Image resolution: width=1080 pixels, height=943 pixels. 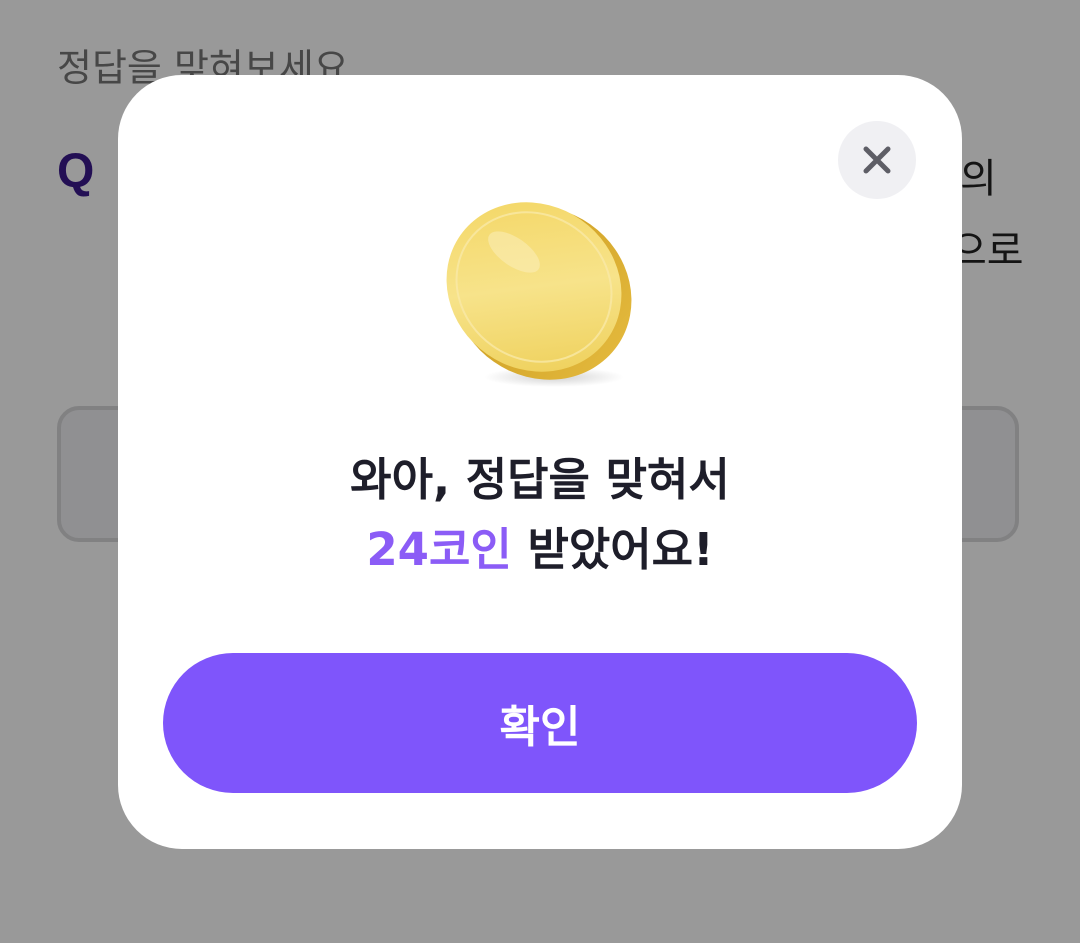 I want to click on reward-message-line1: 와아, 정답을 맞혀서, so click(x=540, y=479).